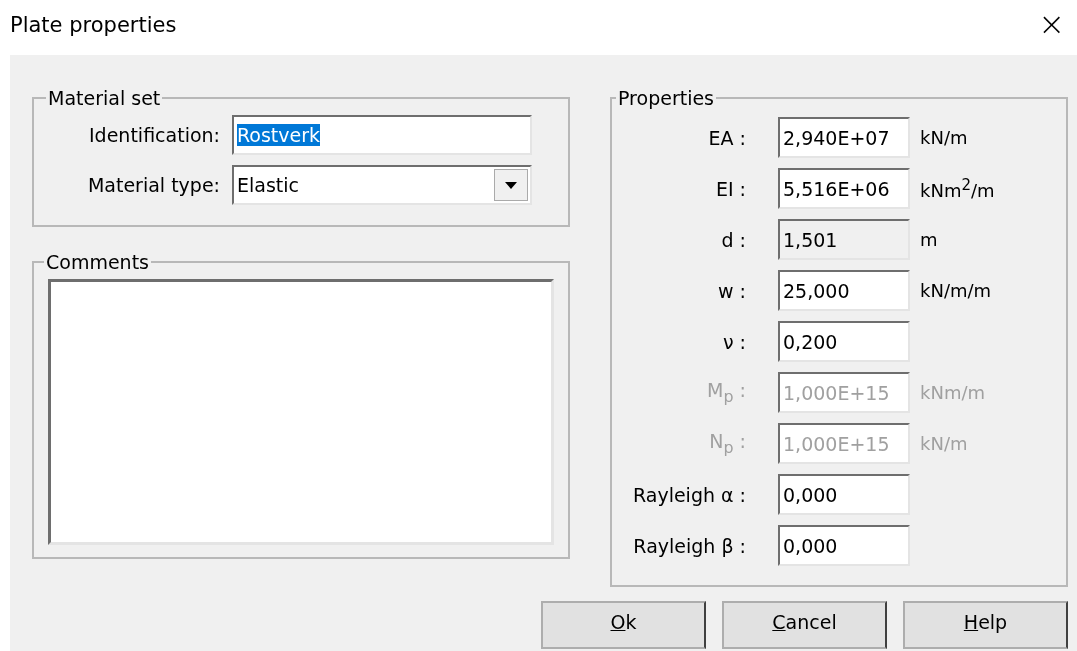  I want to click on group-title: Comments, so click(97, 262).